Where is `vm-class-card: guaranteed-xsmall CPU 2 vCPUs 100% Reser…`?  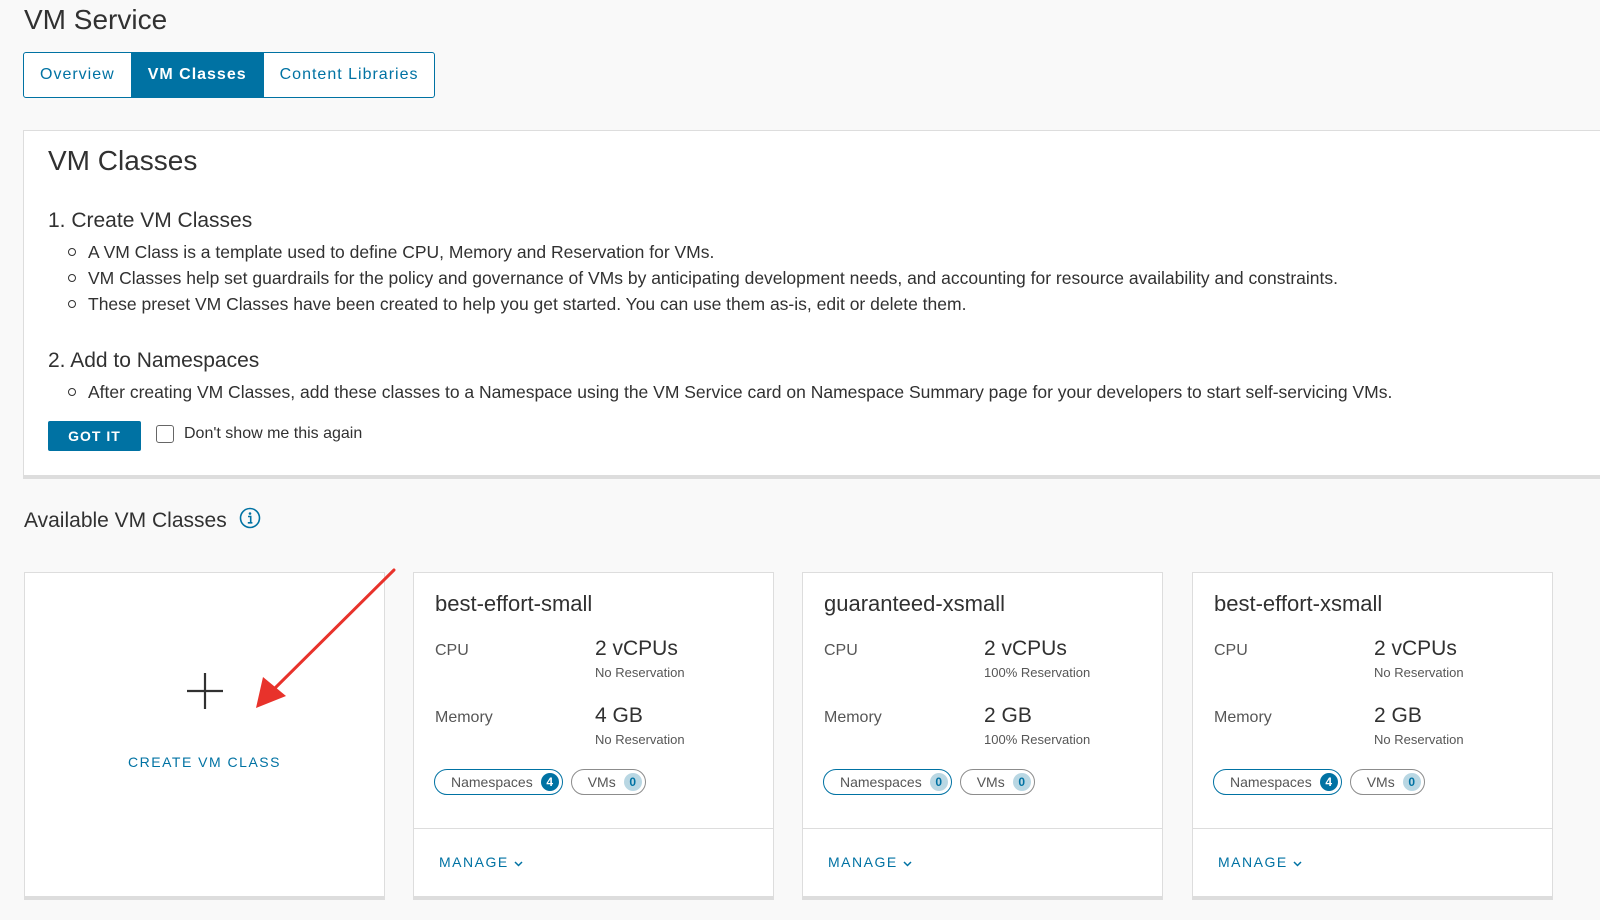
vm-class-card: guaranteed-xsmall CPU 2 vCPUs 100% Reser… is located at coordinates (982, 734).